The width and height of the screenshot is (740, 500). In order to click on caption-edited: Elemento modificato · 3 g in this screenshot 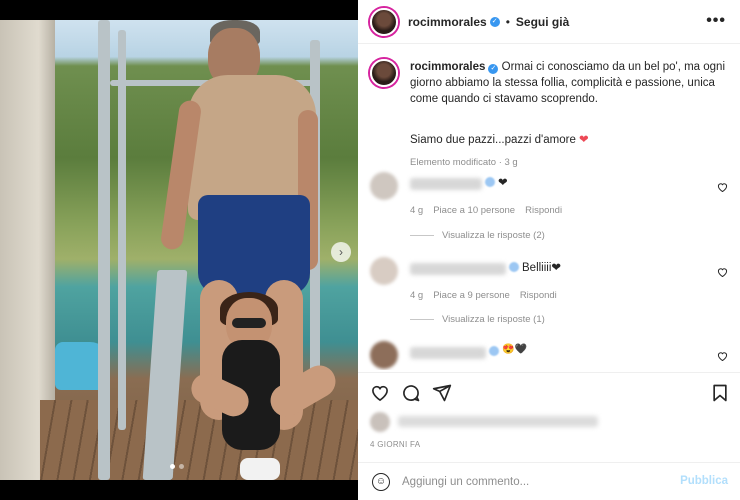, I will do `click(464, 162)`.